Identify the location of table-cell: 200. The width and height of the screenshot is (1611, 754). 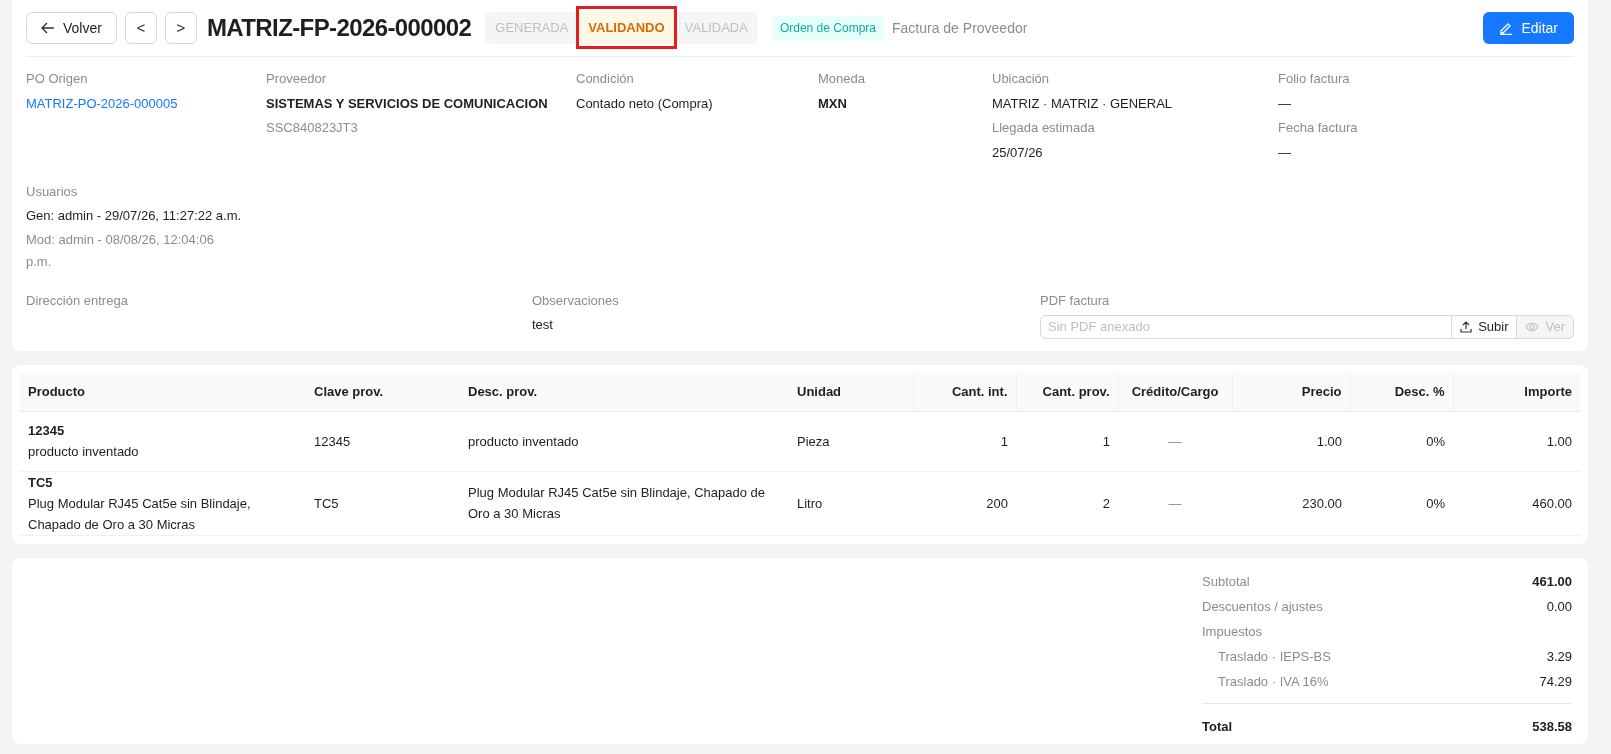
(964, 503).